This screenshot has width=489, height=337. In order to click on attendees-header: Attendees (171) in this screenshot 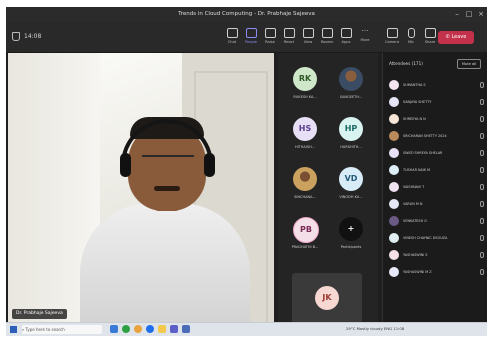, I will do `click(406, 63)`.